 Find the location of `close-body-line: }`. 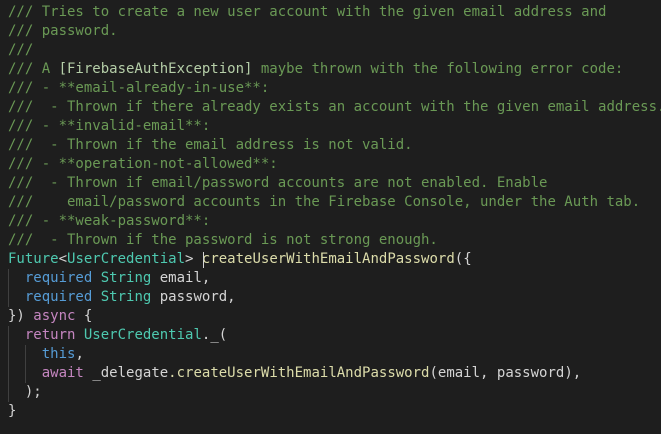

close-body-line: } is located at coordinates (334, 411).